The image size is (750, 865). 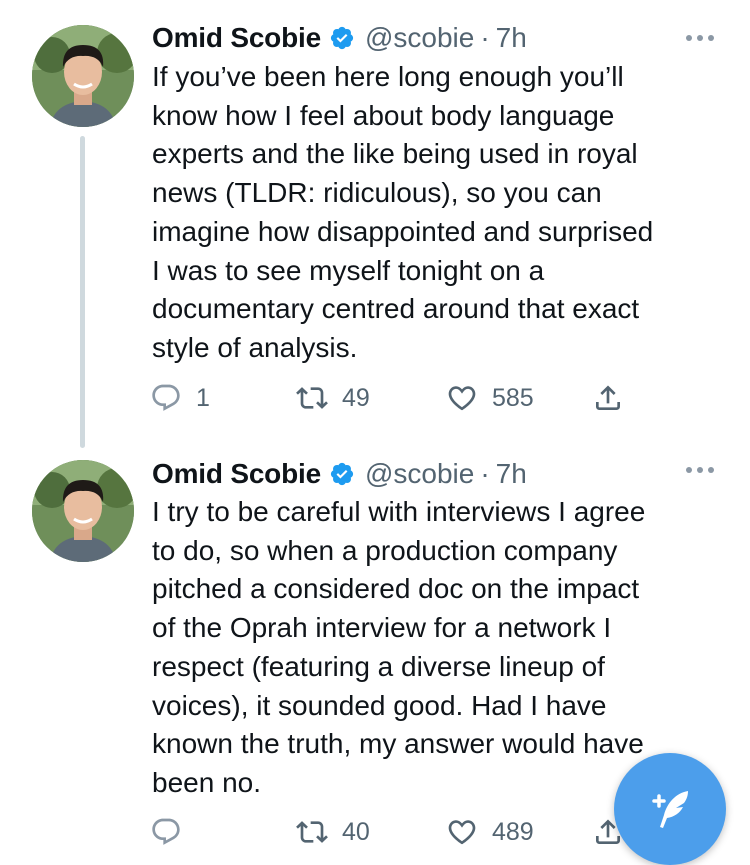 I want to click on tweet-actions: 40 489, so click(x=390, y=832).